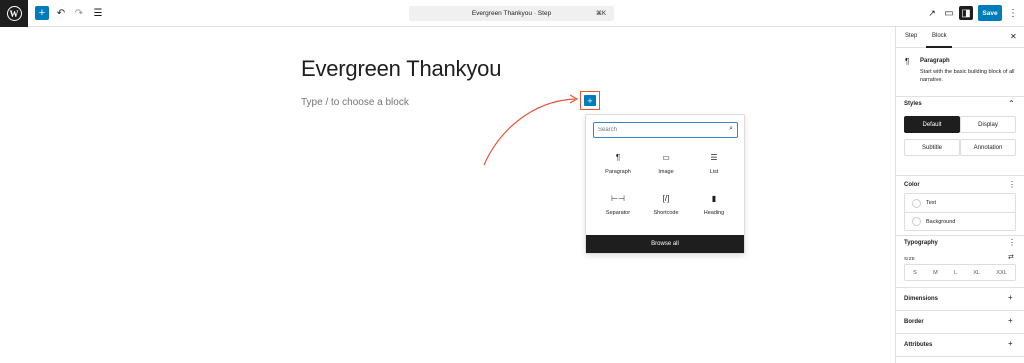 The image size is (1024, 363). I want to click on color-text-option: Text, so click(960, 203).